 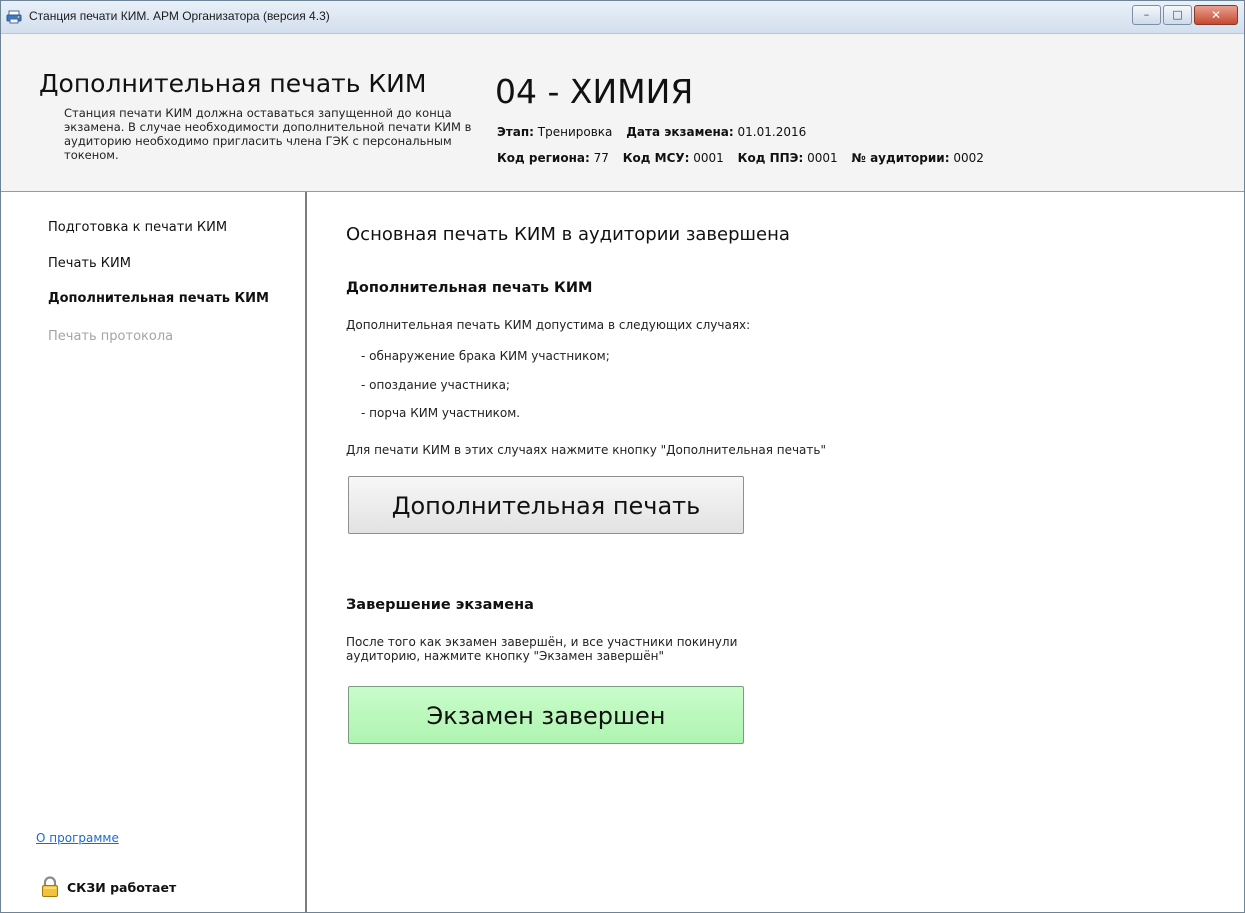 I want to click on stage-value: Тренировка, so click(x=575, y=132).